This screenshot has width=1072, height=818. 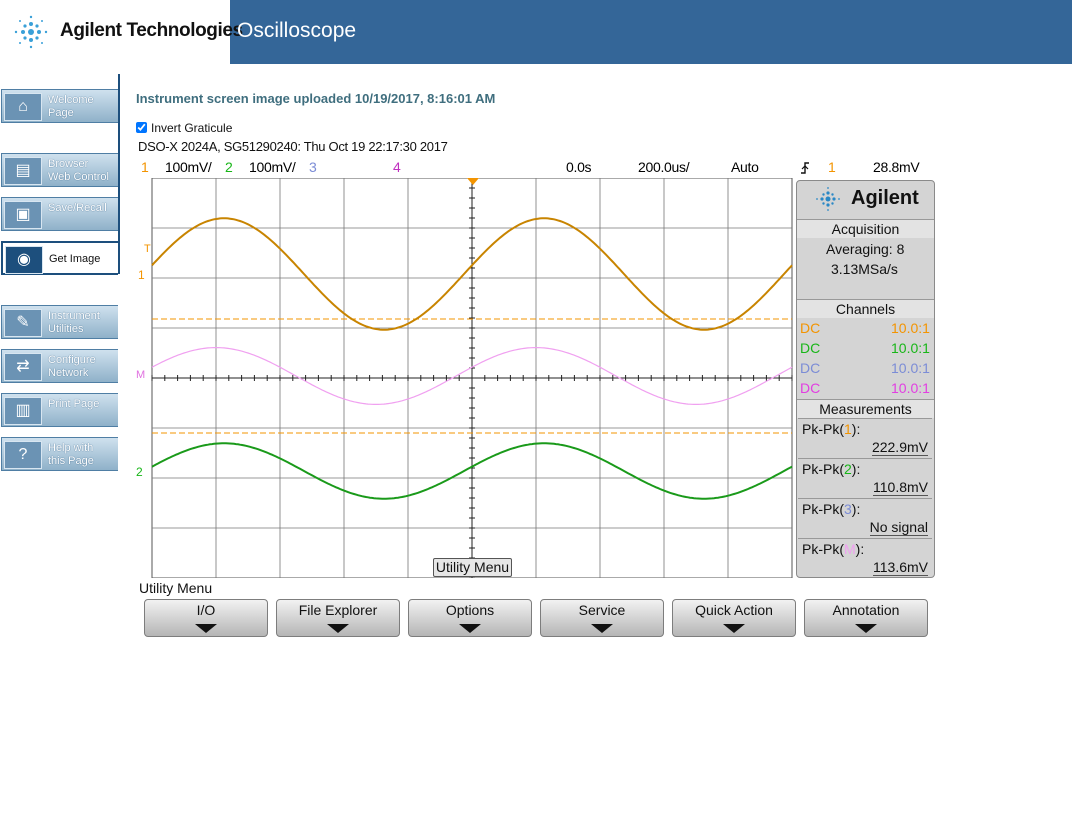 What do you see at coordinates (147, 249) in the screenshot?
I see `trigger-level-marker: T` at bounding box center [147, 249].